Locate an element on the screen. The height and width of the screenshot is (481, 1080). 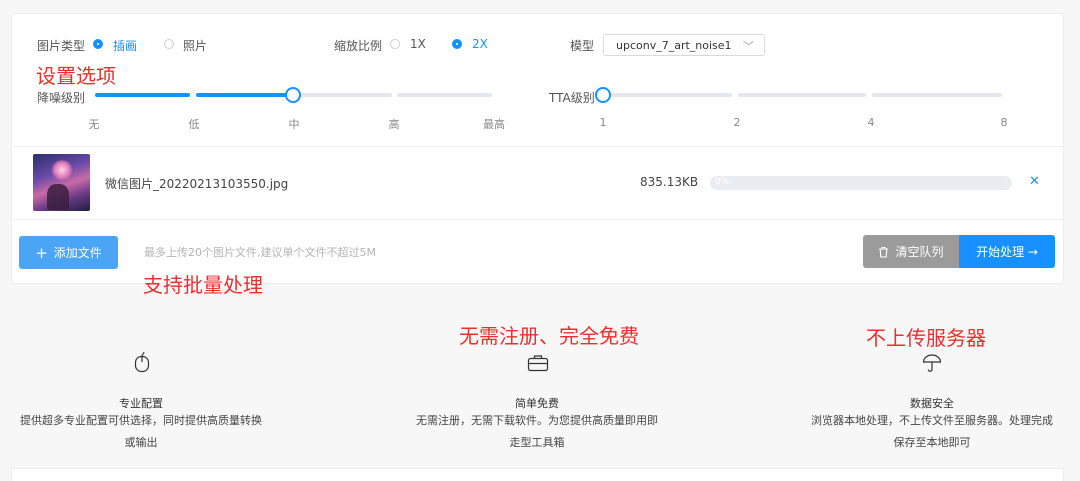
feature-desc-line: 提供超多专业配置可供选择，同时提供高质量转换 is located at coordinates (141, 420).